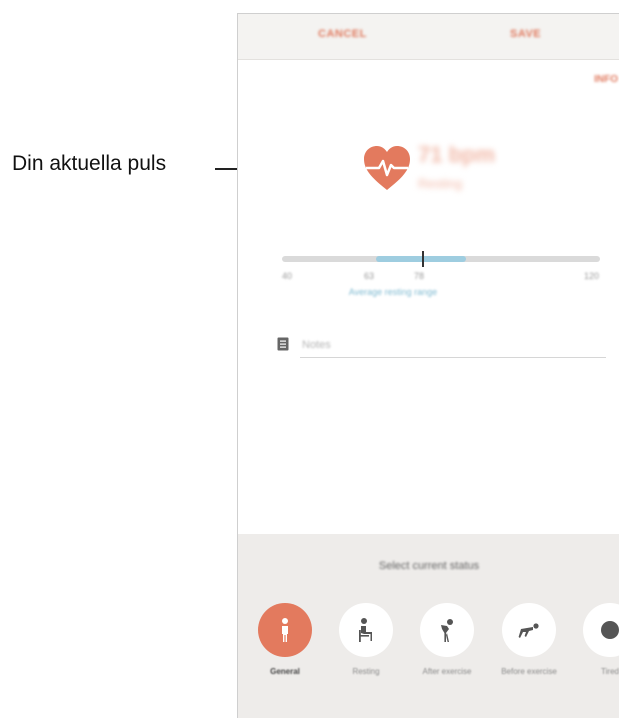 Image resolution: width=619 pixels, height=718 pixels. I want to click on starting-position-icon, so click(528, 630).